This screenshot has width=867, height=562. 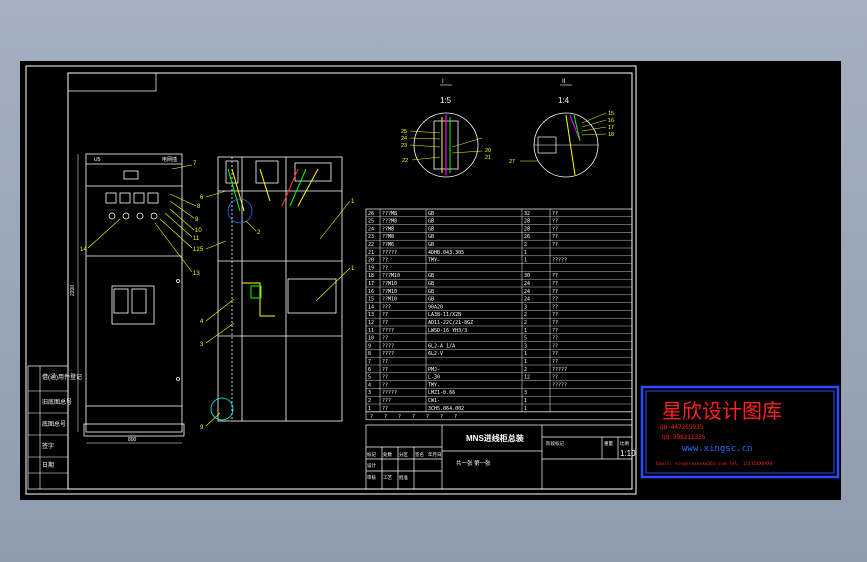 I want to click on callout-label: 4, so click(x=202, y=322).